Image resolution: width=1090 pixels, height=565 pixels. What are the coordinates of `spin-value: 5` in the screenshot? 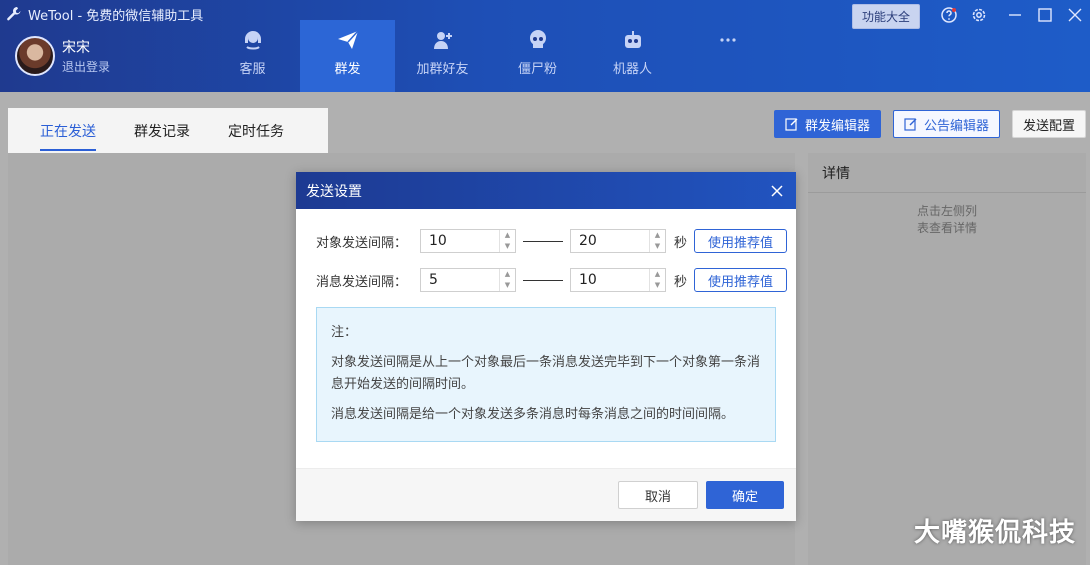 It's located at (433, 280).